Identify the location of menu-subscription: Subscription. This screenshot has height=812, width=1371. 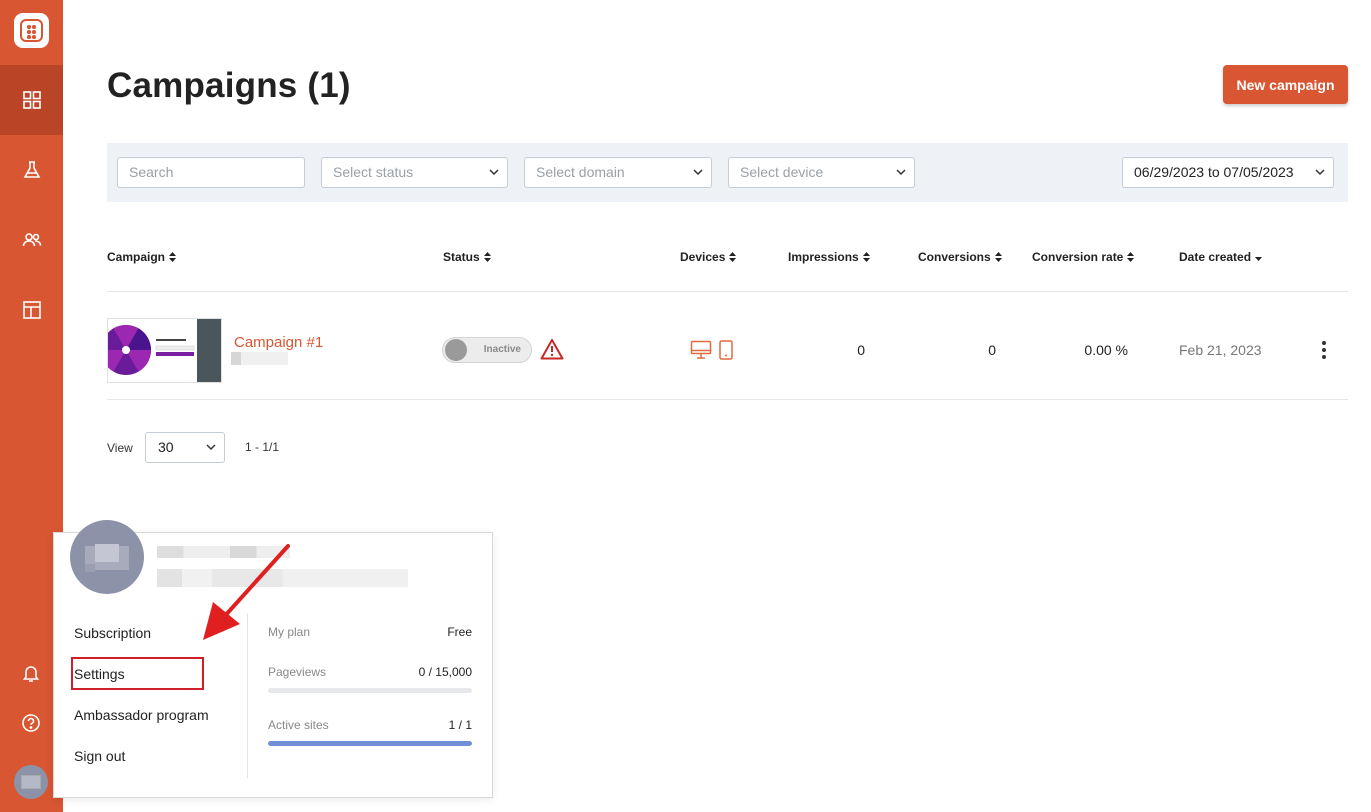
(112, 633).